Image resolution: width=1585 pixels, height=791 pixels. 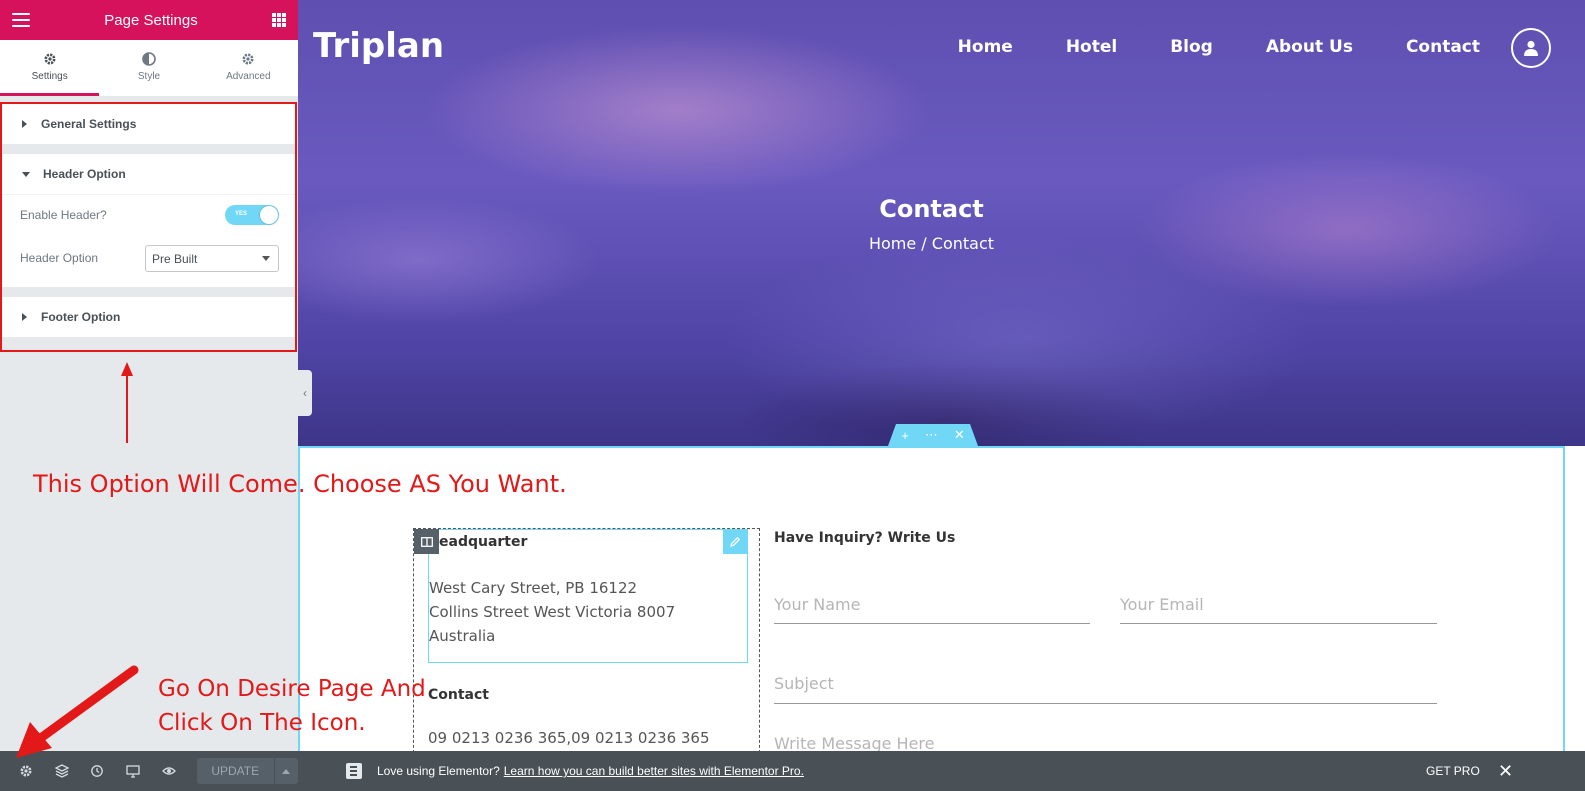 I want to click on tab-style: Style, so click(x=148, y=68).